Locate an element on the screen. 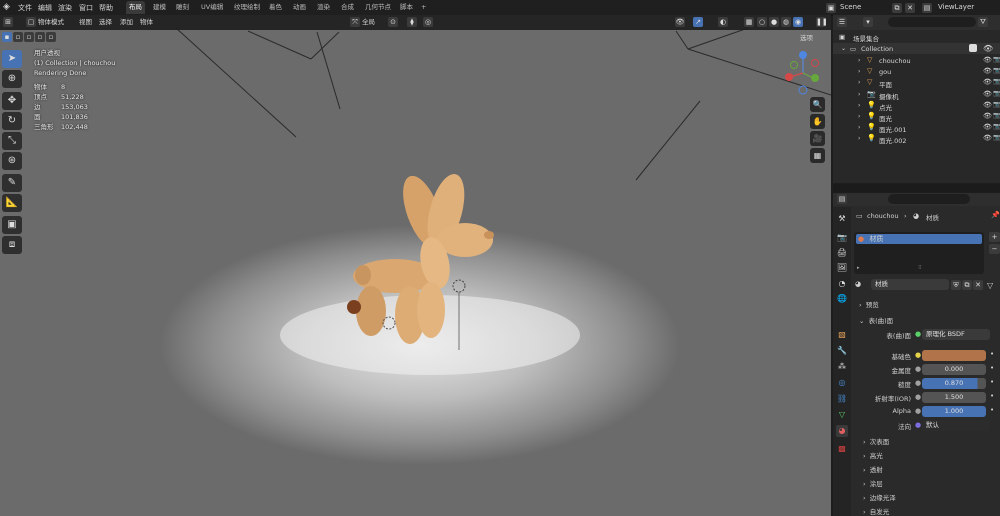  outliner-item-row: › 💡 点光 👁 📷 is located at coordinates (916, 106).